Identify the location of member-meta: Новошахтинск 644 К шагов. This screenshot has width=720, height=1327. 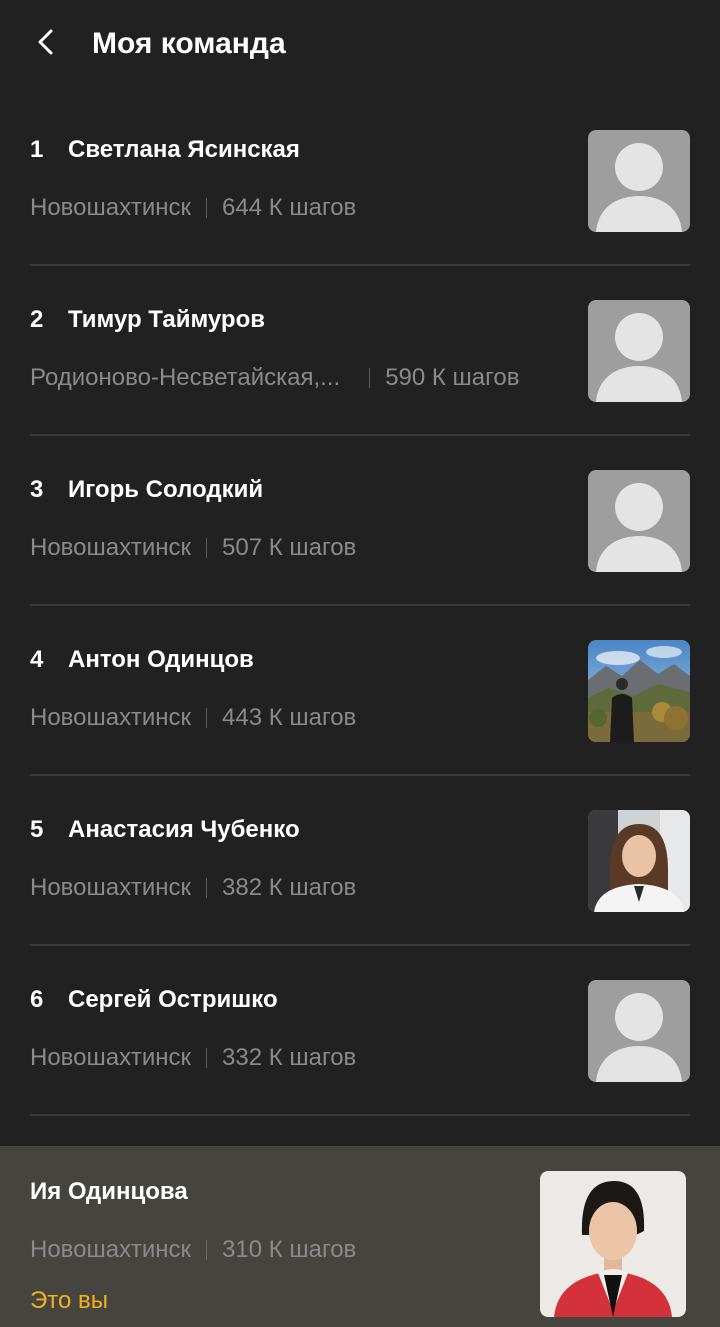
(193, 208).